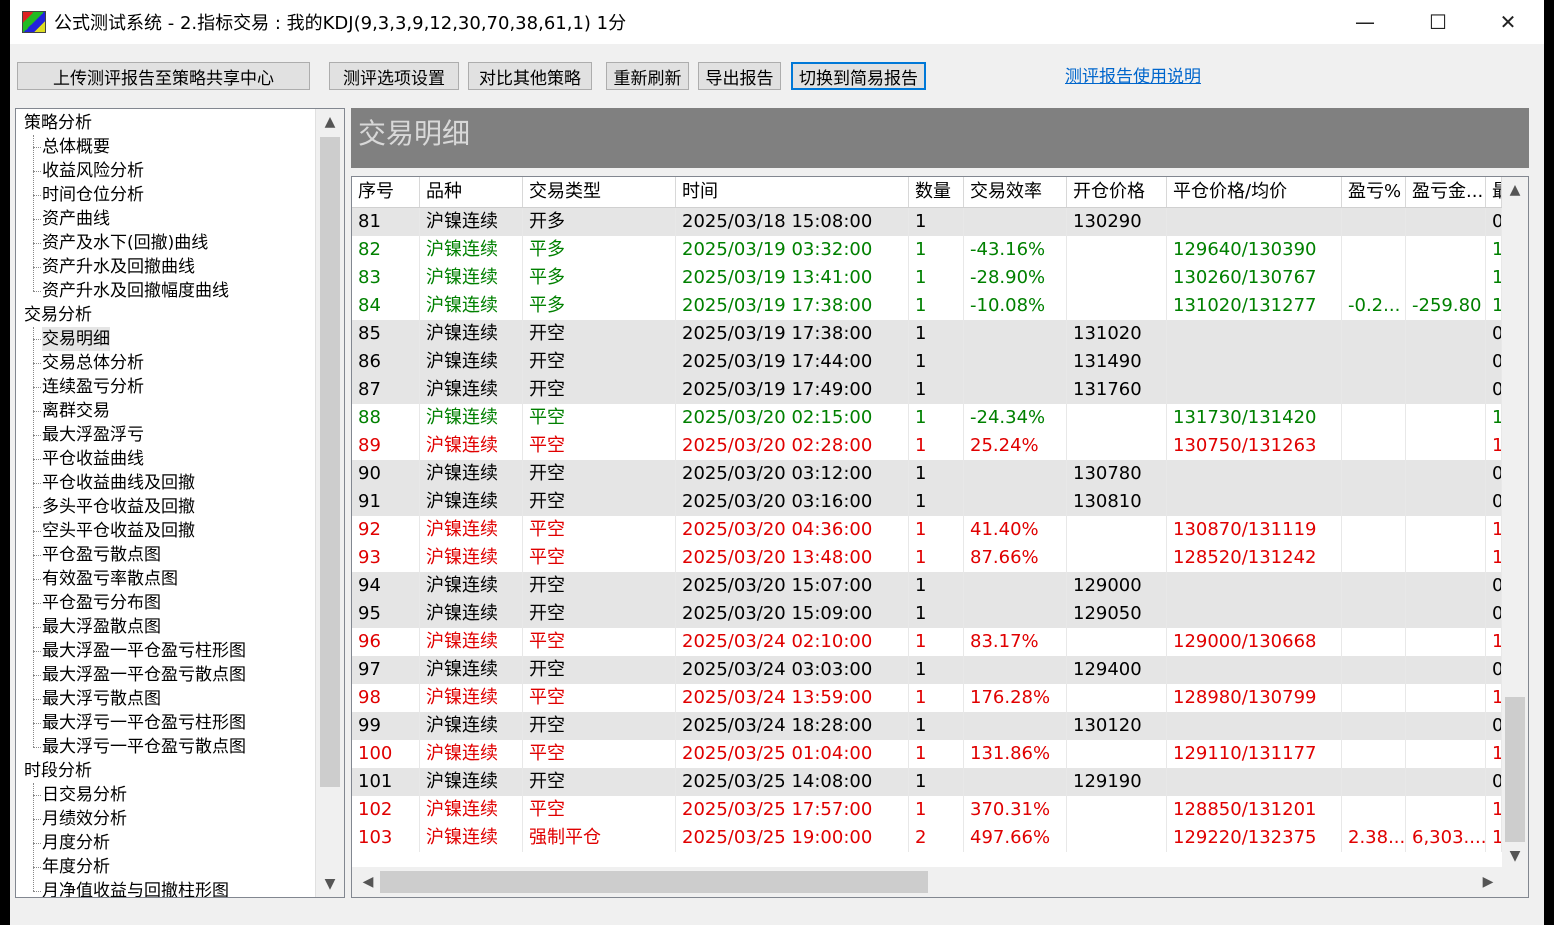 The width and height of the screenshot is (1554, 925). I want to click on tree-item: 资产及水下(回撤)曲线, so click(125, 243).